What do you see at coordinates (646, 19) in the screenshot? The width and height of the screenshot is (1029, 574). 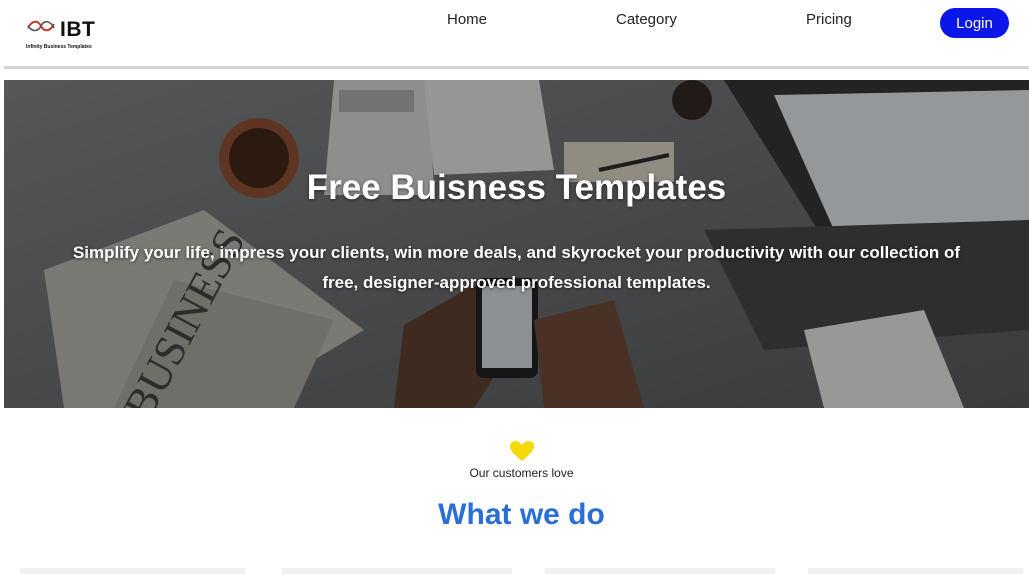 I see `nav-category-link: Category` at bounding box center [646, 19].